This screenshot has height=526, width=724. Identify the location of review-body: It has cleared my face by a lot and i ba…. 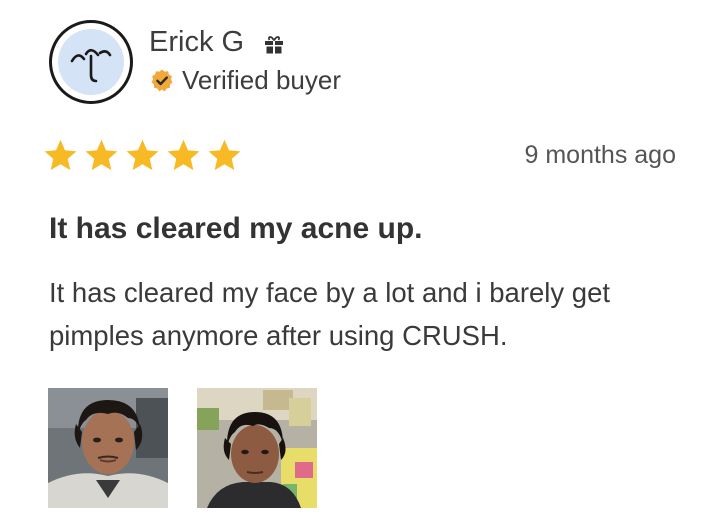
(329, 314).